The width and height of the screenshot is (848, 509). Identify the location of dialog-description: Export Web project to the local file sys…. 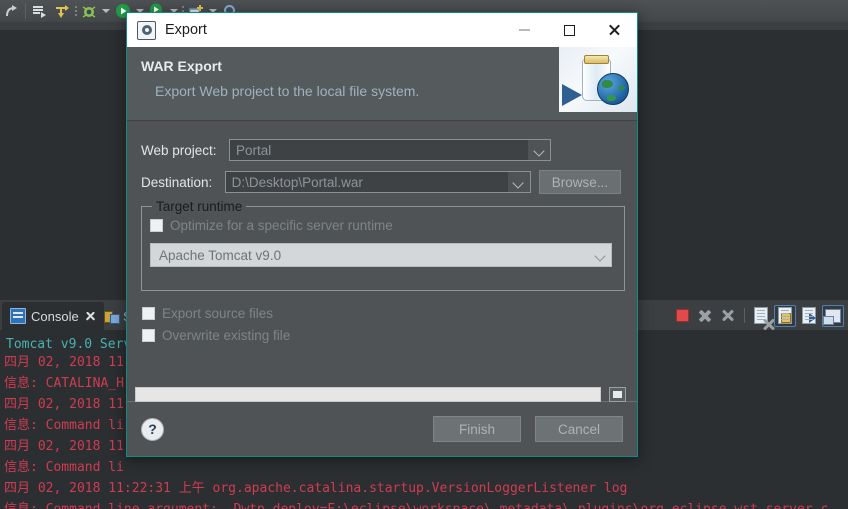
(287, 91).